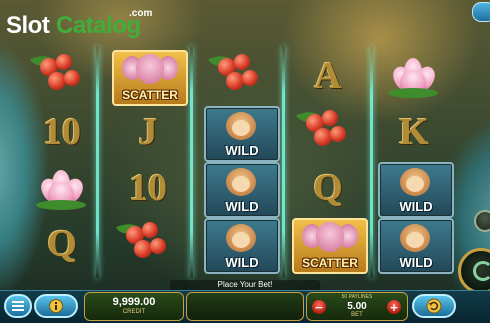  I want to click on reel-cell-K: K, so click(414, 132).